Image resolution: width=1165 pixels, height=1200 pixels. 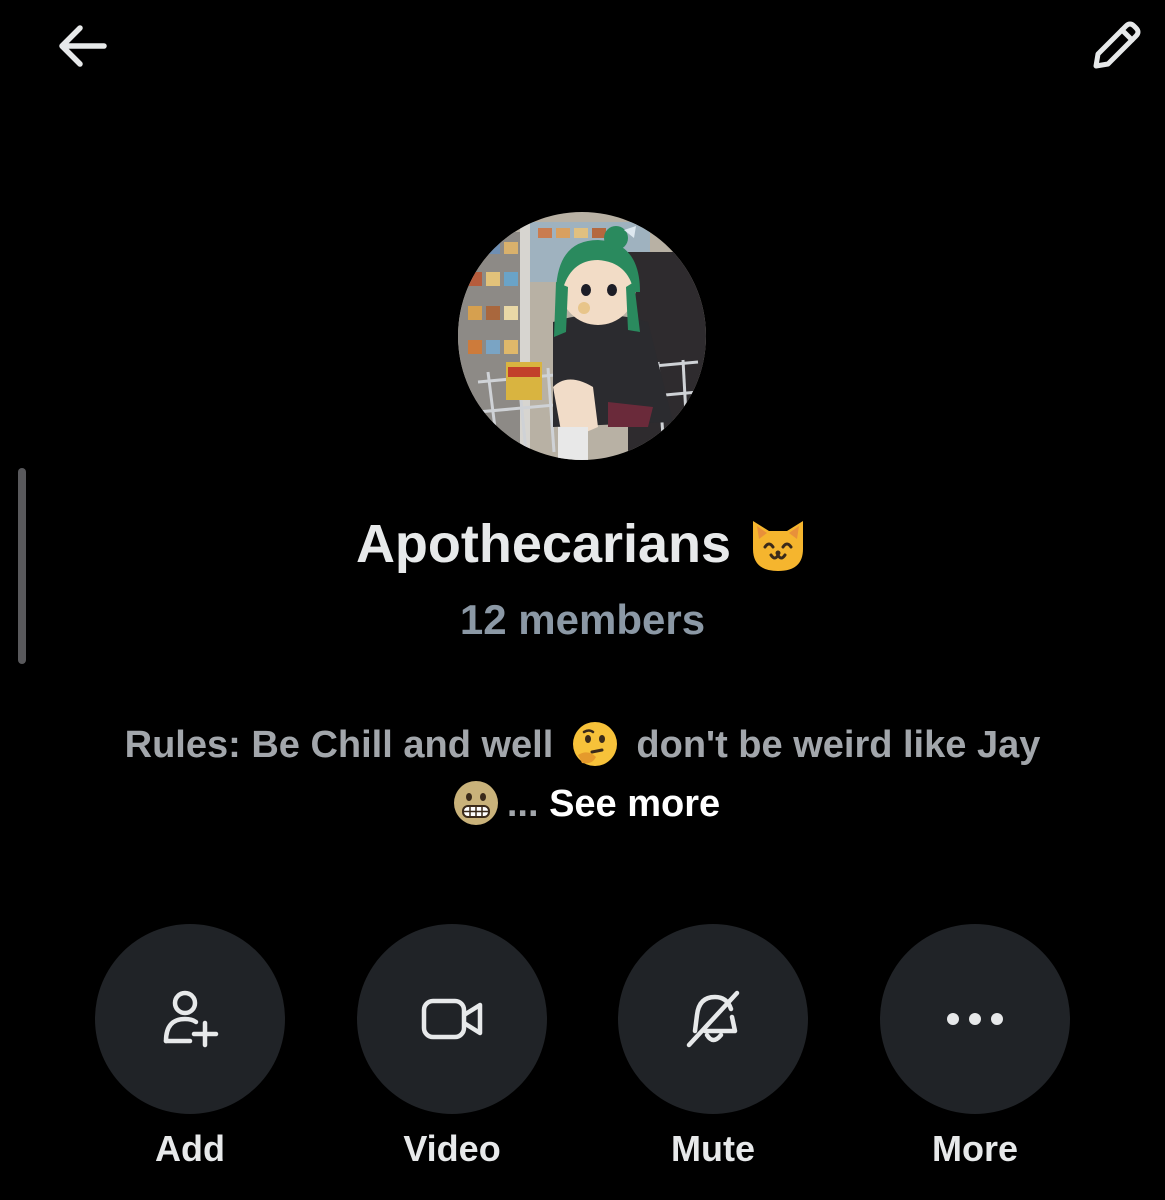 What do you see at coordinates (190, 1148) in the screenshot?
I see `add-label: Add` at bounding box center [190, 1148].